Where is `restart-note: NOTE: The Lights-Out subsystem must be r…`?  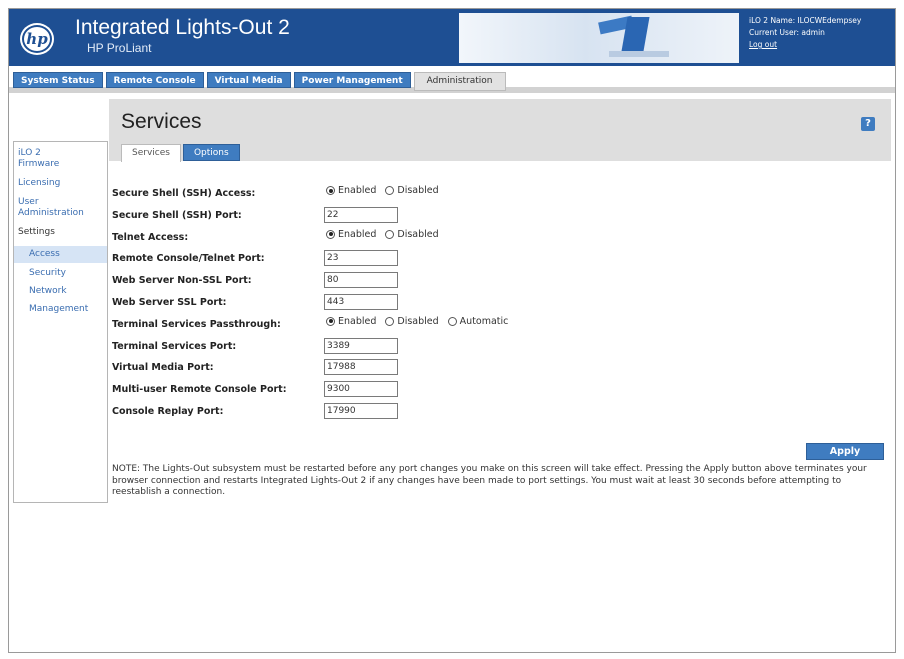
restart-note: NOTE: The Lights-Out subsystem must be r… is located at coordinates (489, 480).